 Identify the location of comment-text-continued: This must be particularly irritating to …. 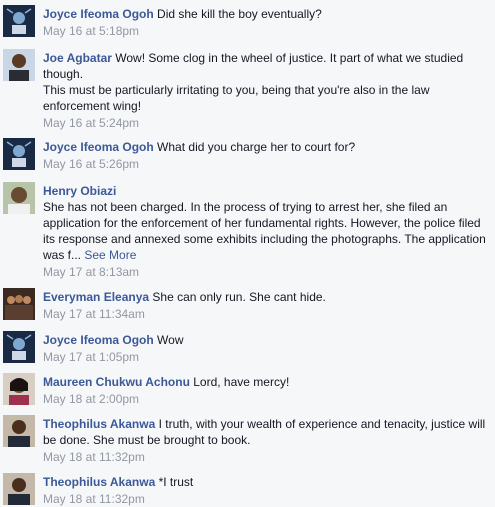
(236, 98).